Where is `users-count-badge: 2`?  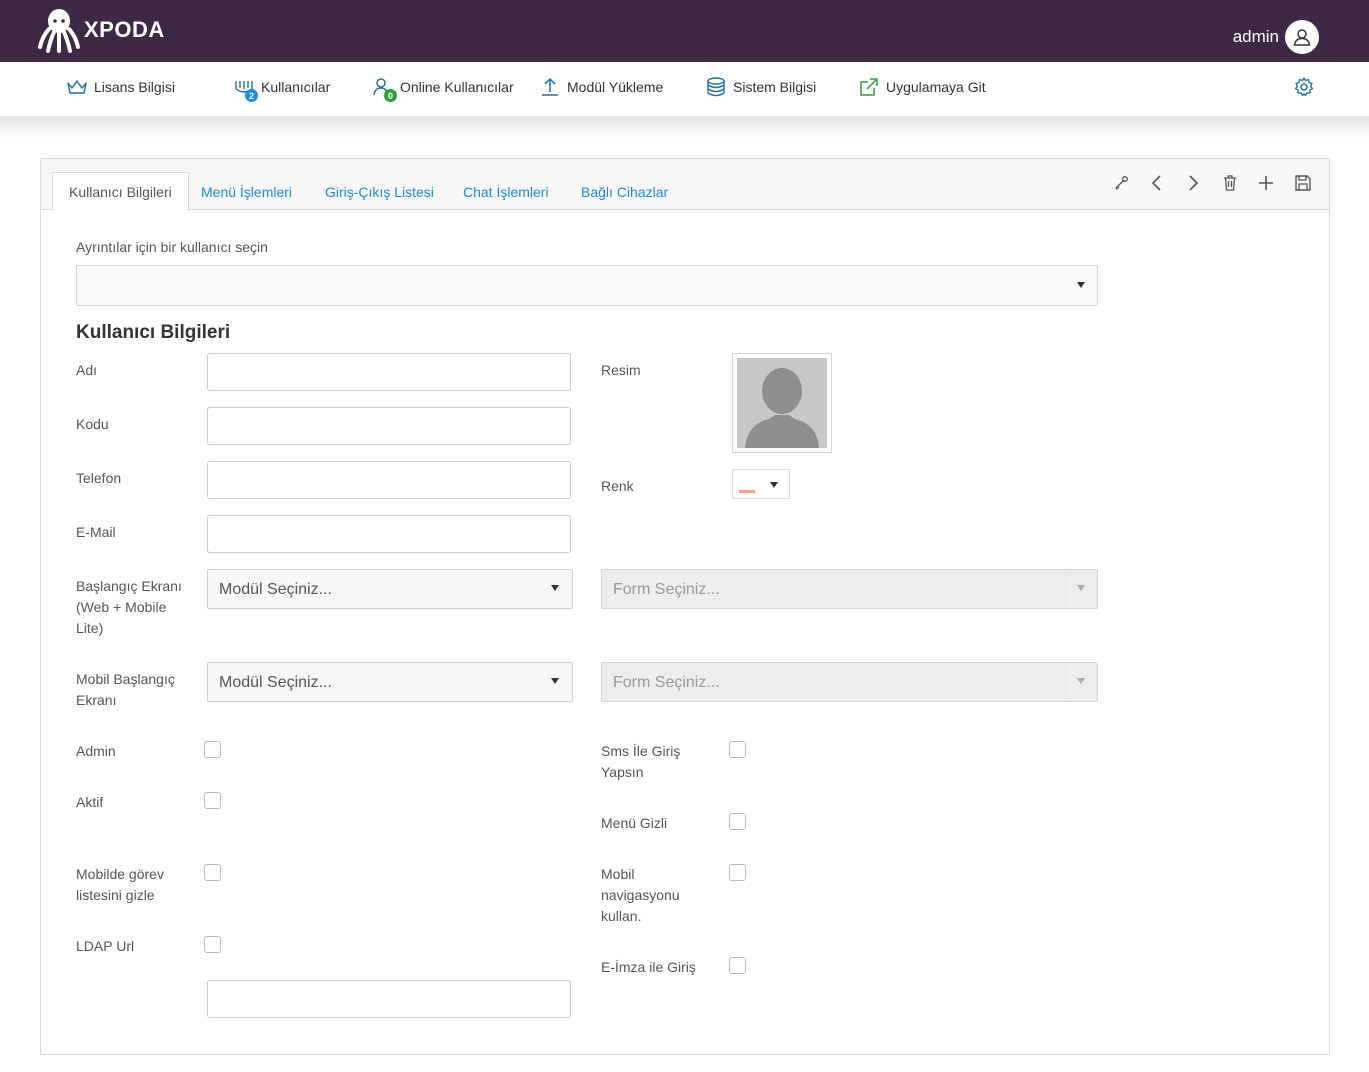 users-count-badge: 2 is located at coordinates (251, 95).